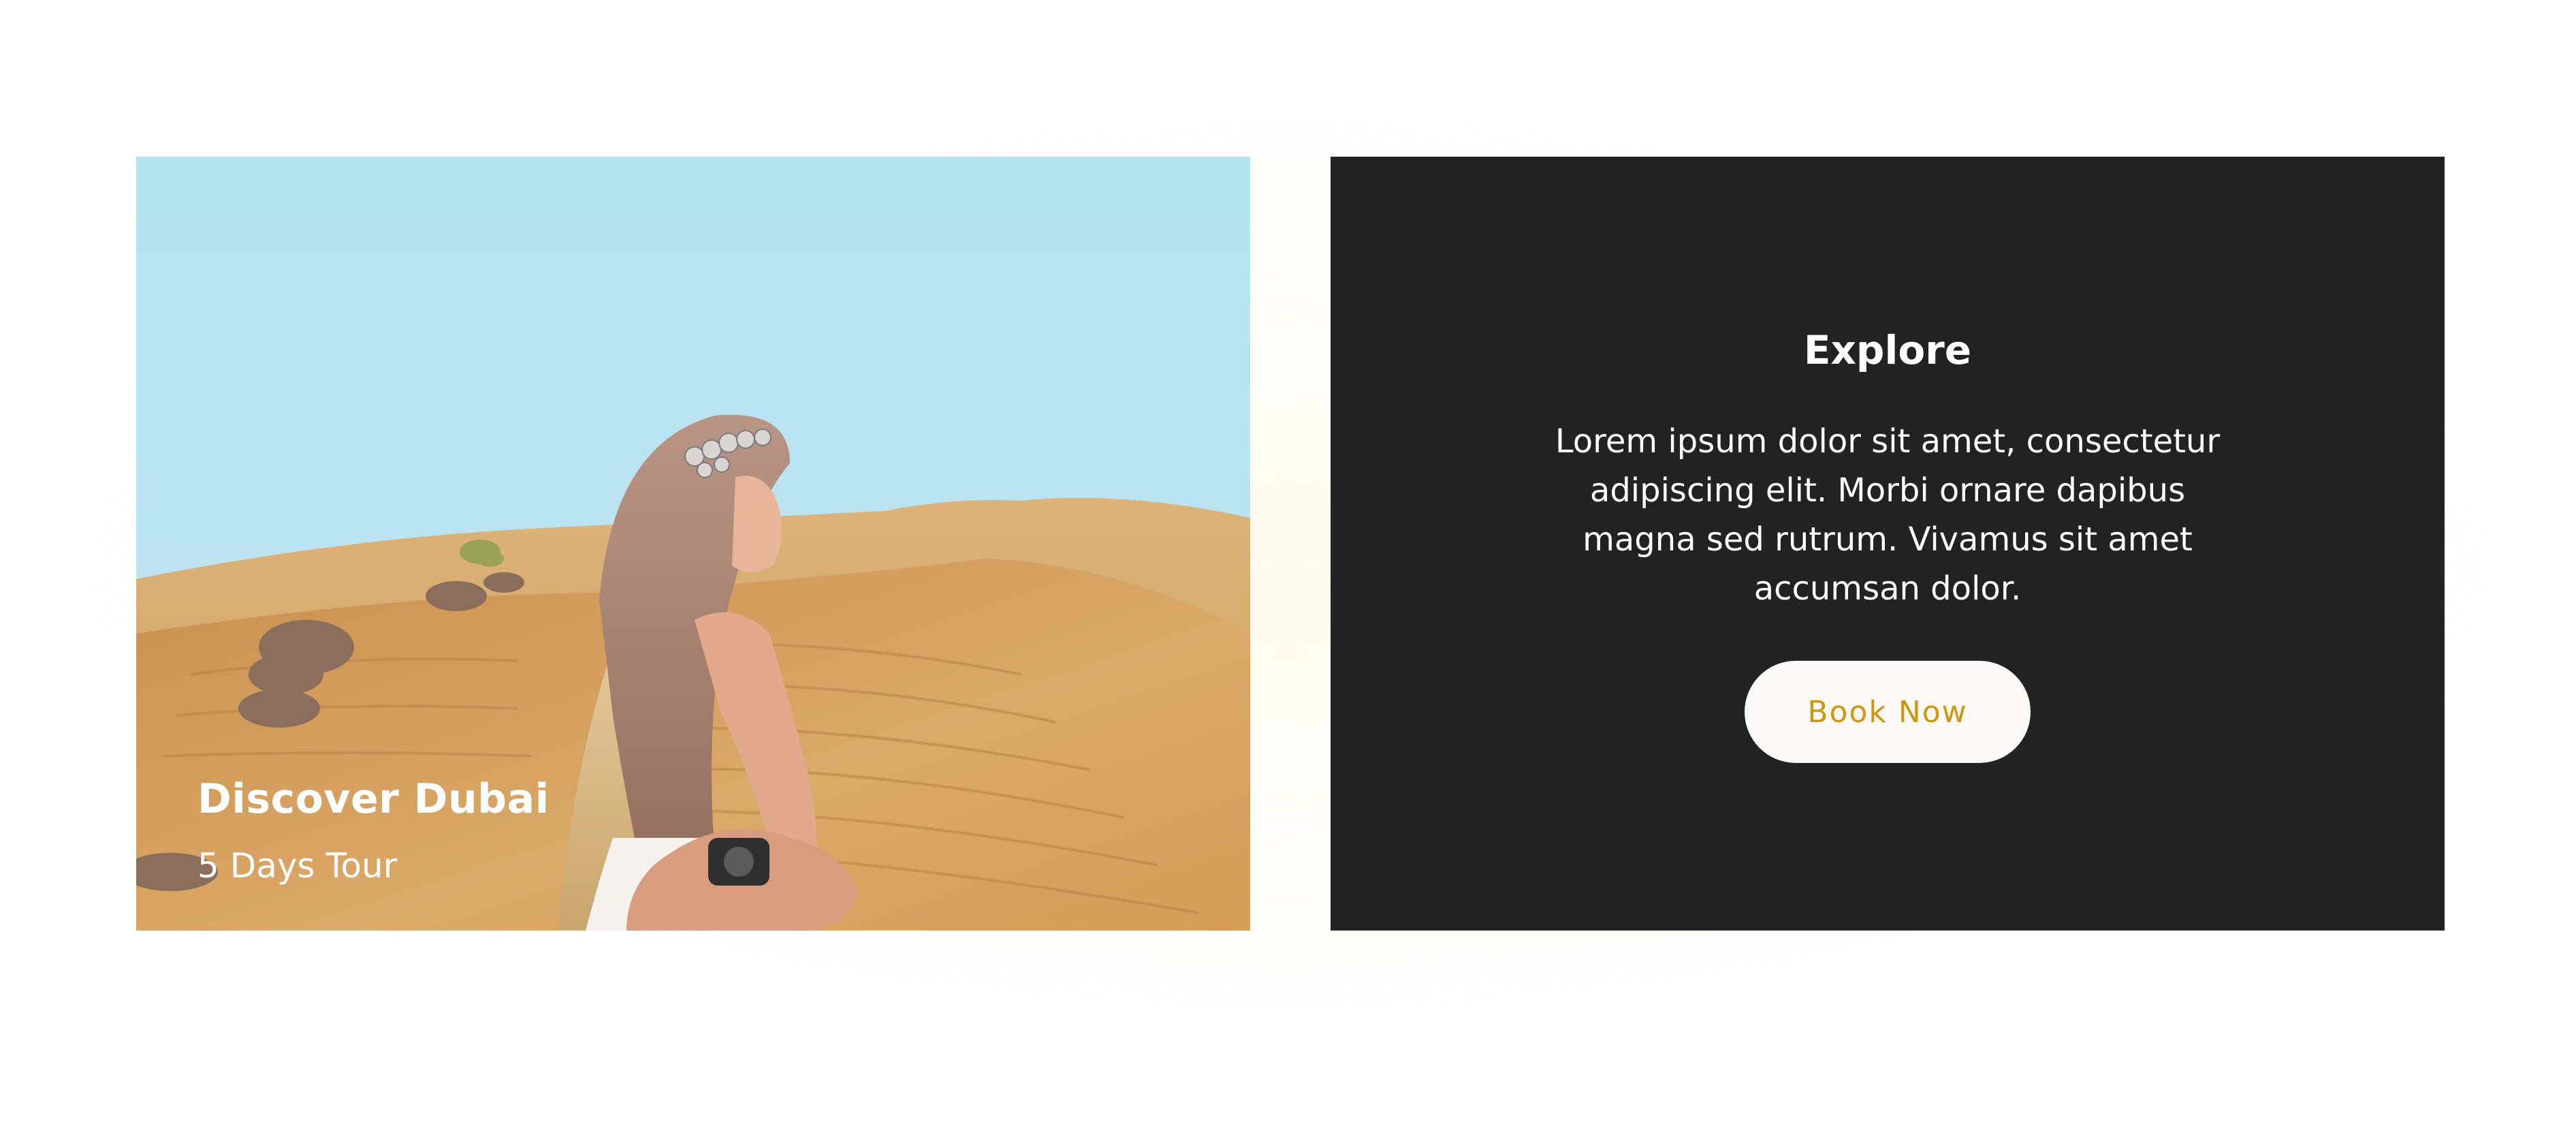  Describe the element at coordinates (1887, 350) in the screenshot. I see `explore-title: Explore` at that location.